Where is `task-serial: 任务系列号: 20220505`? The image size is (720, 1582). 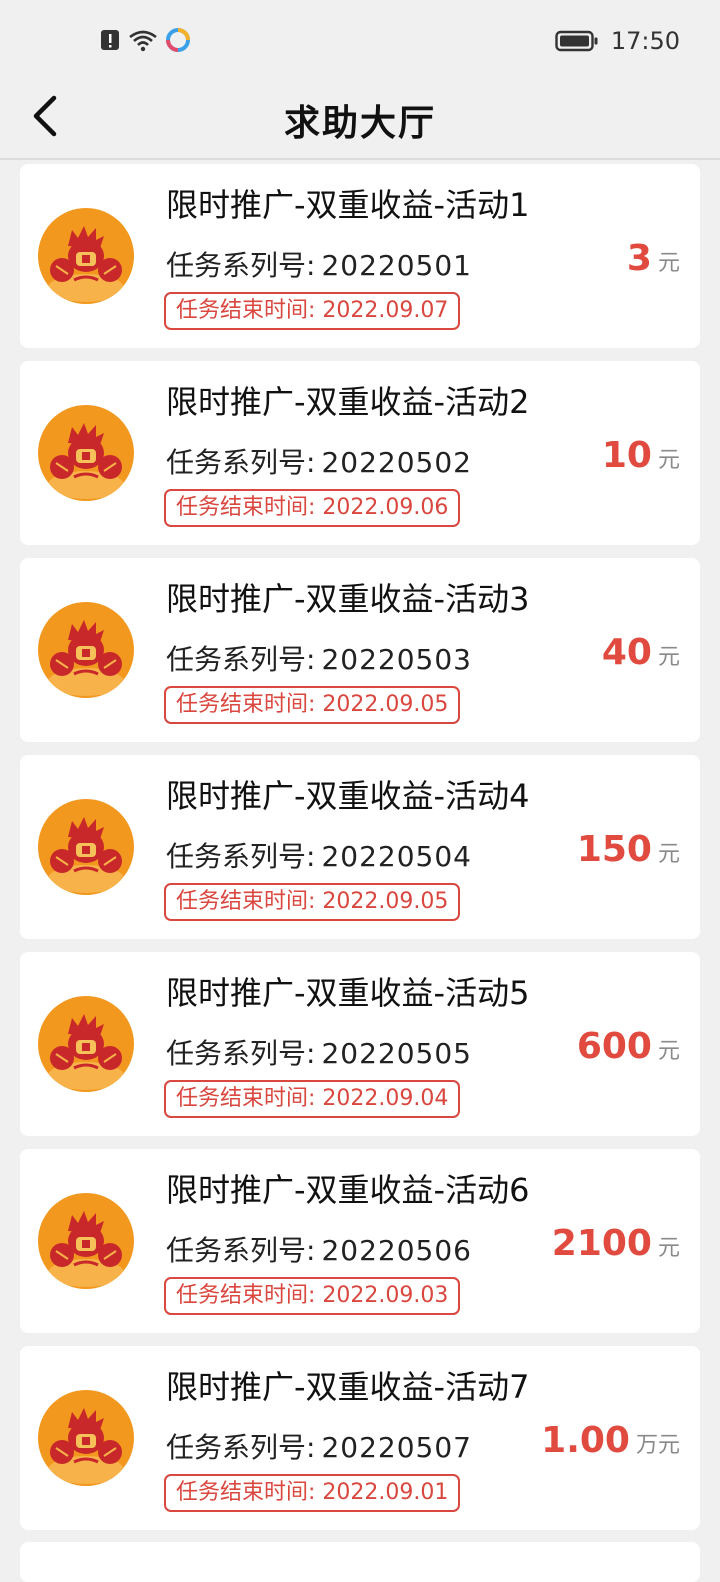
task-serial: 任务系列号: 20220505 is located at coordinates (319, 1052).